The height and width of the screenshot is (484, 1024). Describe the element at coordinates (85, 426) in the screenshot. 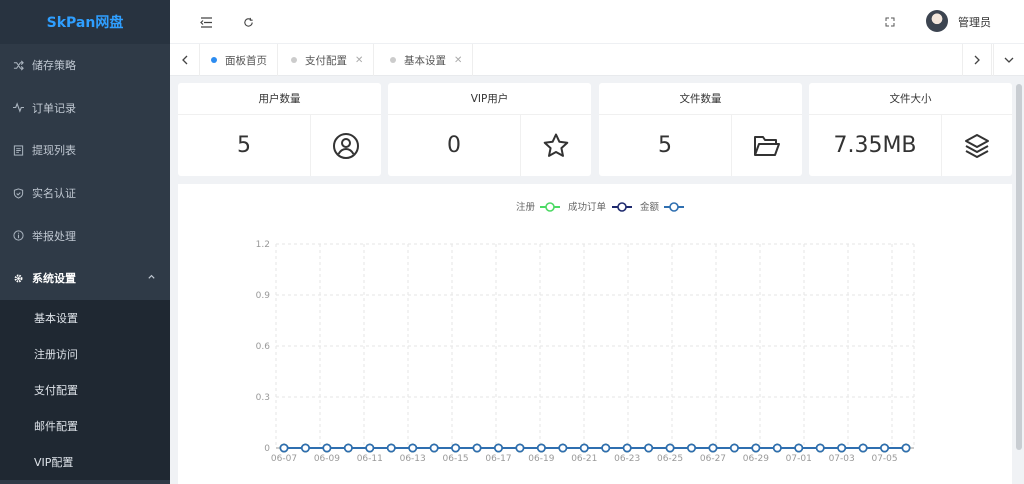

I see `submenu-item-mail-config: 邮件配置` at that location.